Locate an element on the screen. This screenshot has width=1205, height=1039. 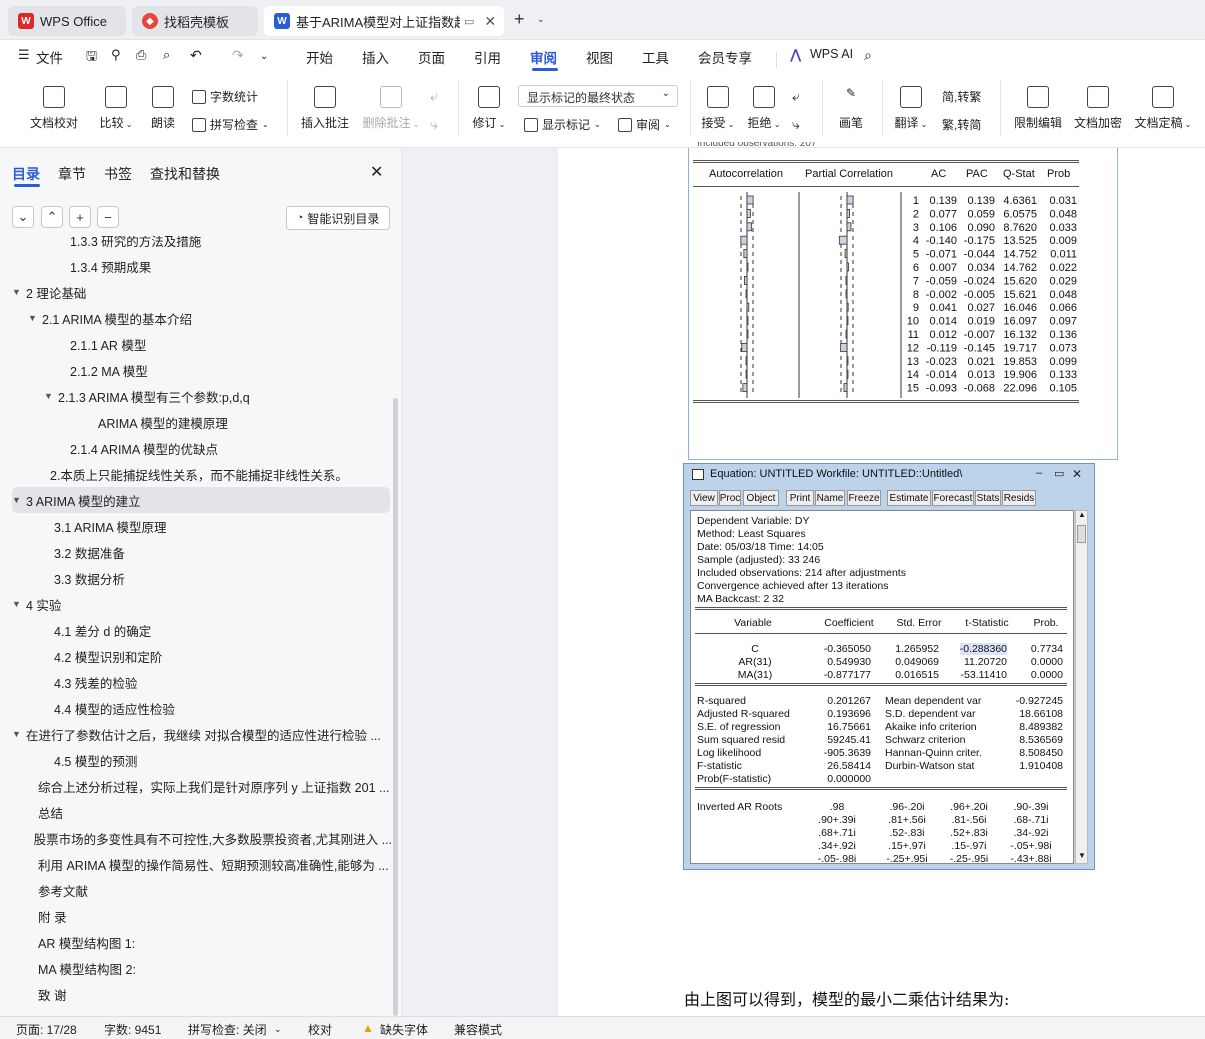
scroll-thumb is located at coordinates (1081, 534).